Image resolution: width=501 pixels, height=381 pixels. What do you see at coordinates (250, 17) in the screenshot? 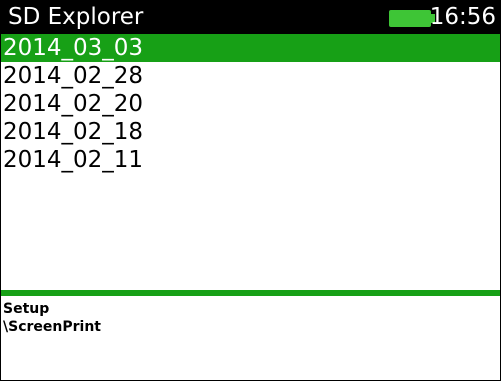
I see `title-bar: SD Explorer 16:56` at bounding box center [250, 17].